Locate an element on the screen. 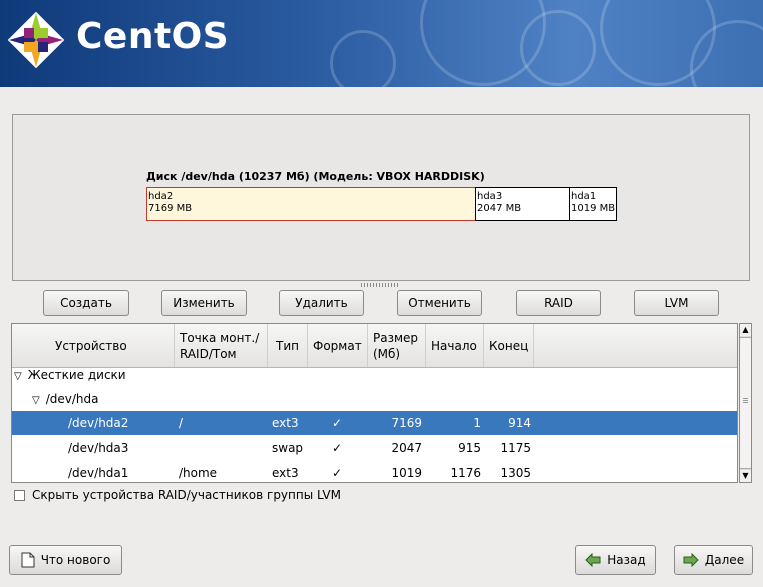 The width and height of the screenshot is (763, 587). cancel-button: Отменить is located at coordinates (439, 303).